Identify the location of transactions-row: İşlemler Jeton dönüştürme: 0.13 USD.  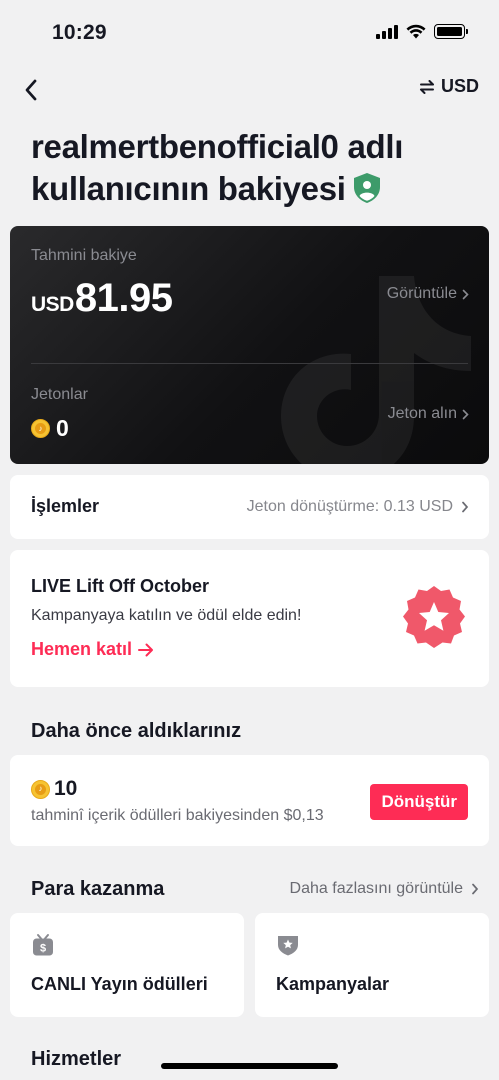
(249, 507).